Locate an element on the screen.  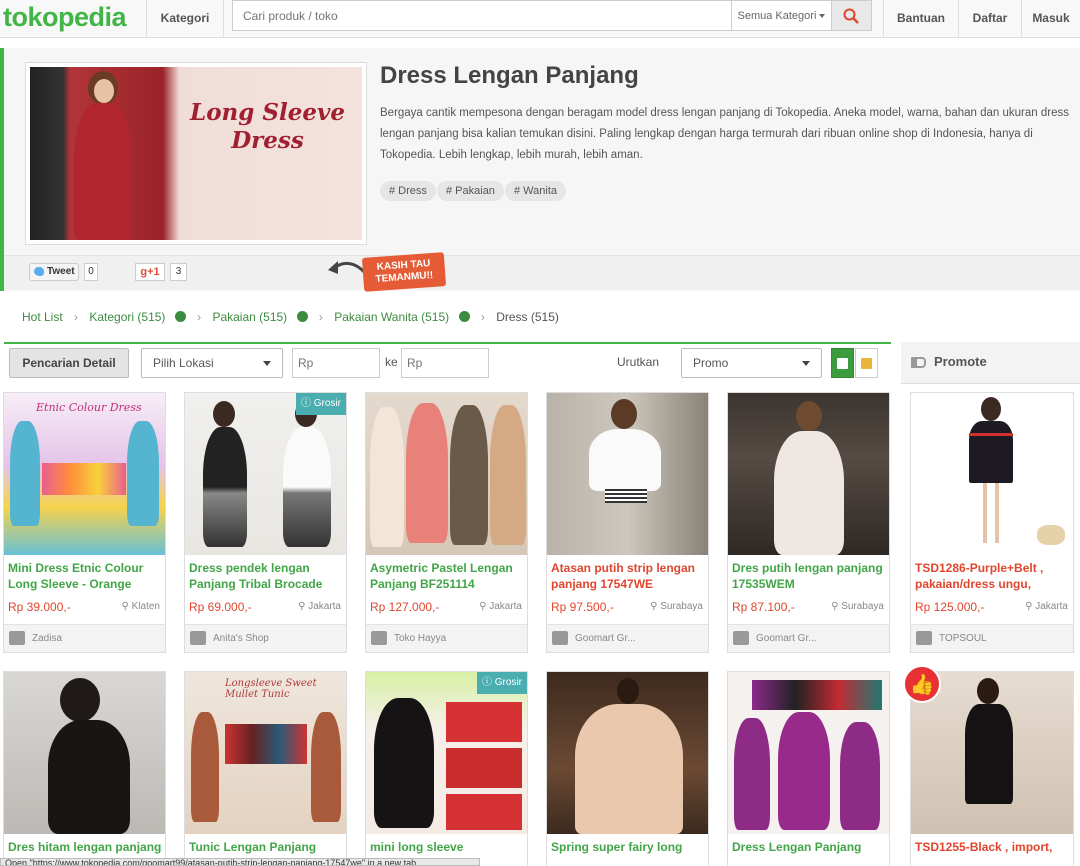
product-name: Dres hitam lengan panjang is located at coordinates (85, 847).